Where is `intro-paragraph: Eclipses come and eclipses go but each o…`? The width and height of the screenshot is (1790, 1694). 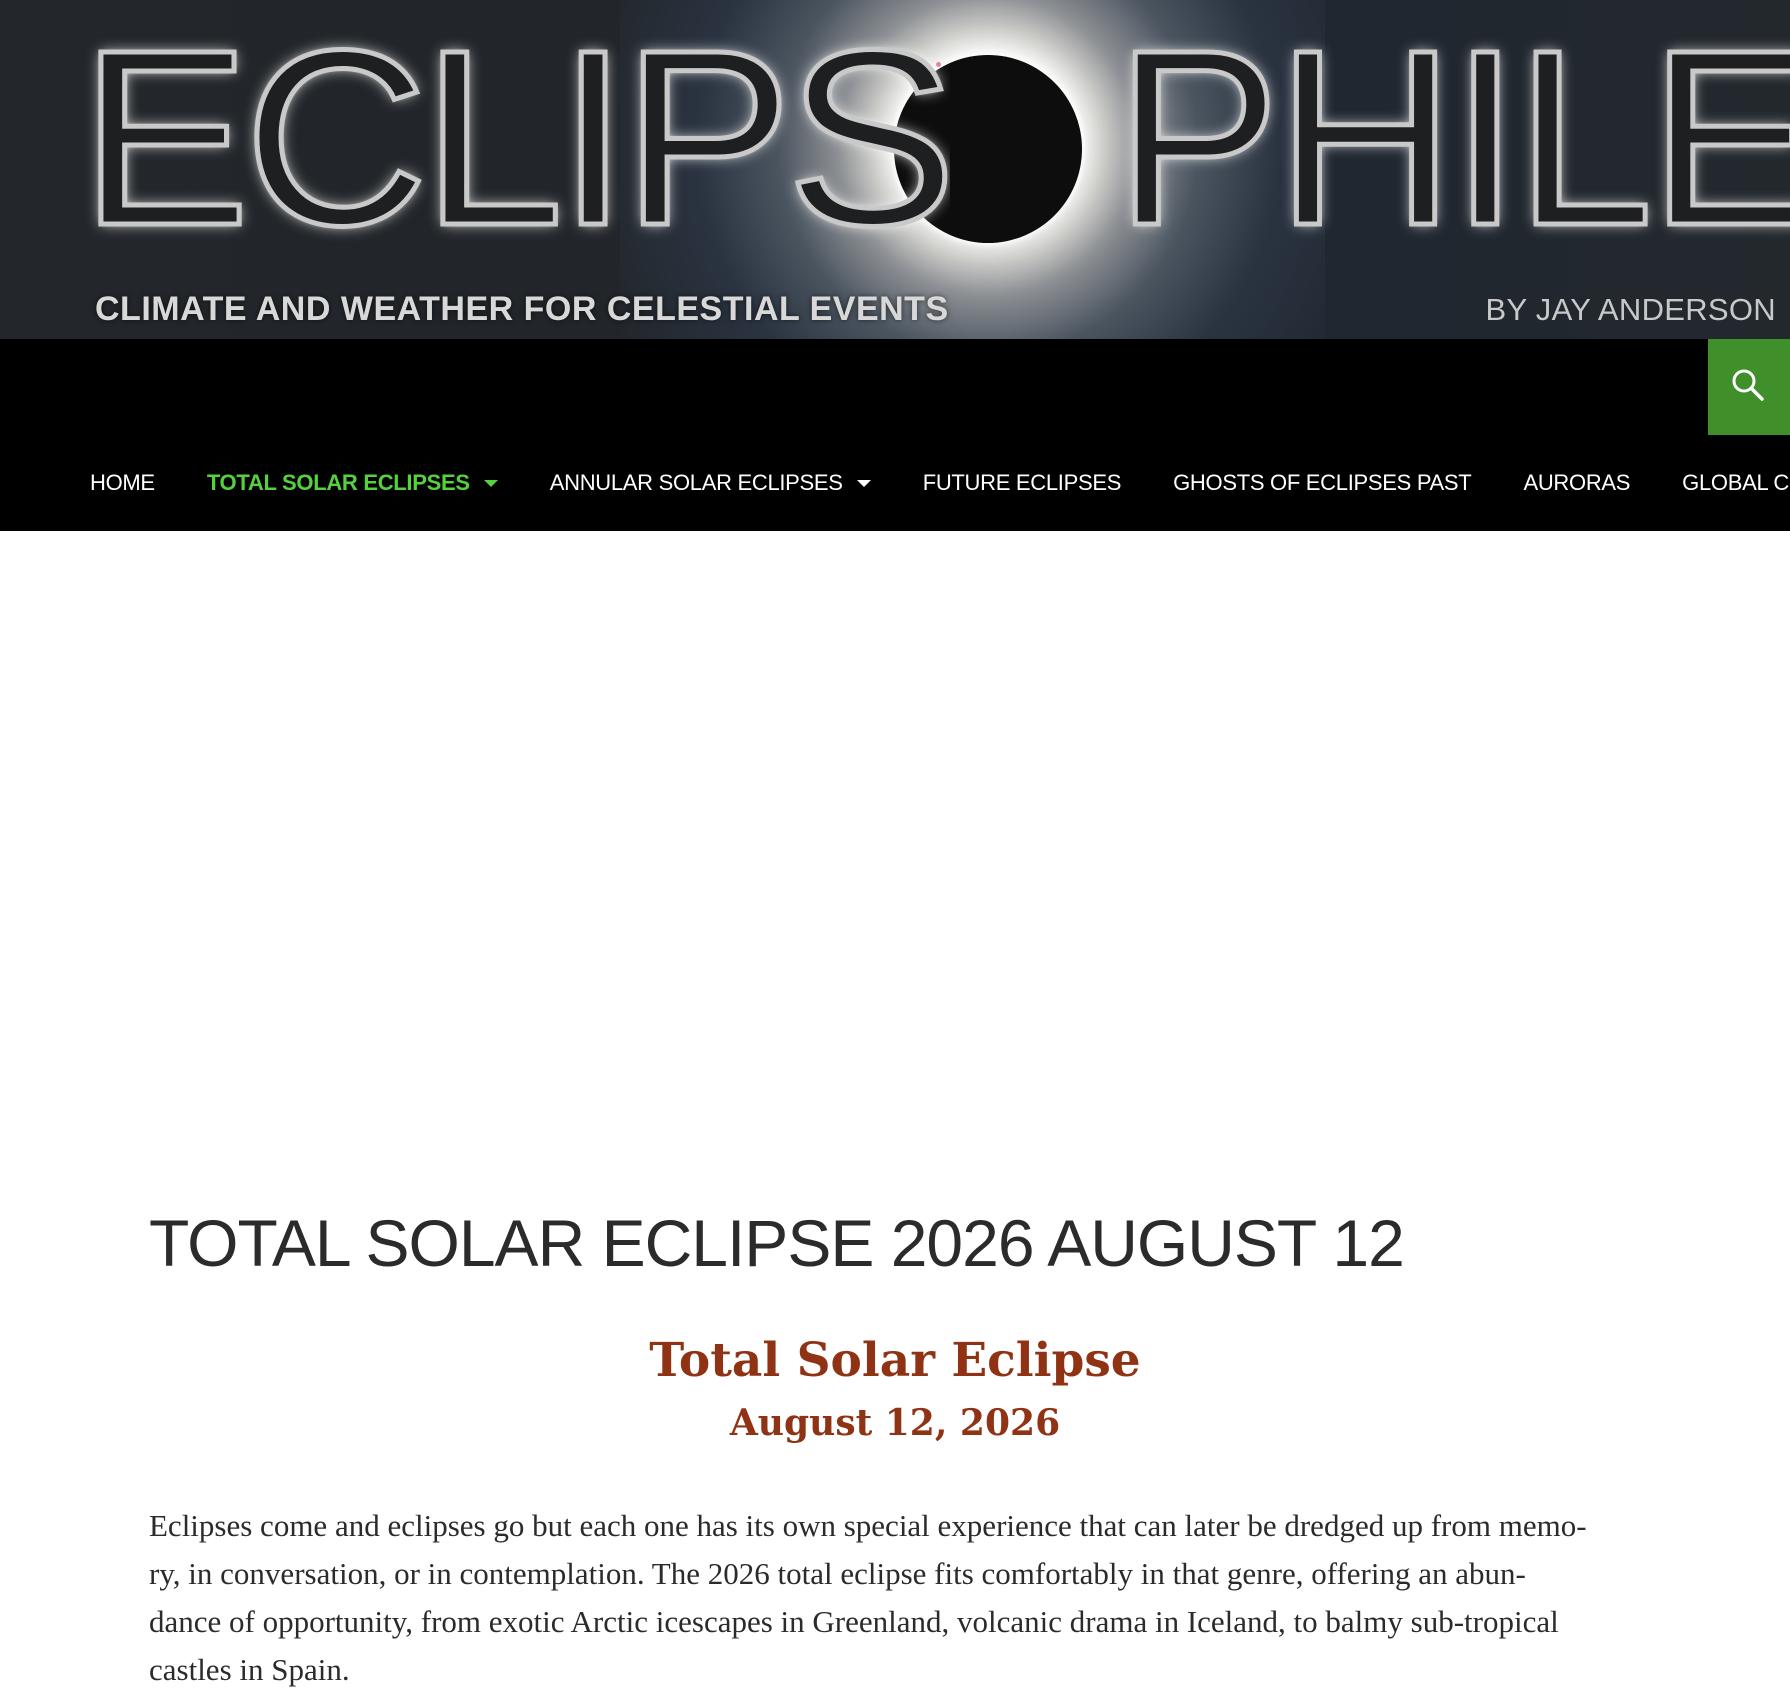 intro-paragraph: Eclipses come and eclipses go but each o… is located at coordinates (899, 1598).